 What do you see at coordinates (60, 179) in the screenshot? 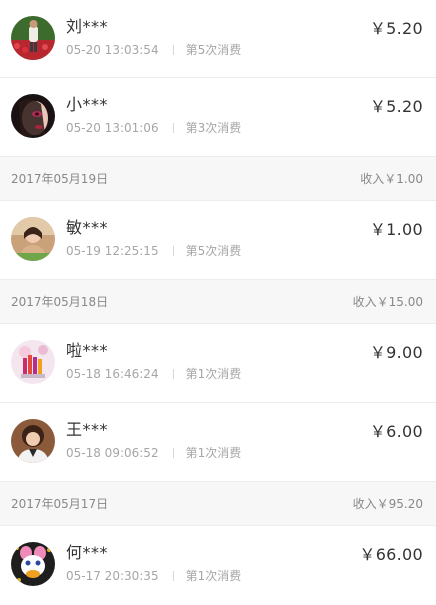
I see `group-date: 2017年05月19日` at bounding box center [60, 179].